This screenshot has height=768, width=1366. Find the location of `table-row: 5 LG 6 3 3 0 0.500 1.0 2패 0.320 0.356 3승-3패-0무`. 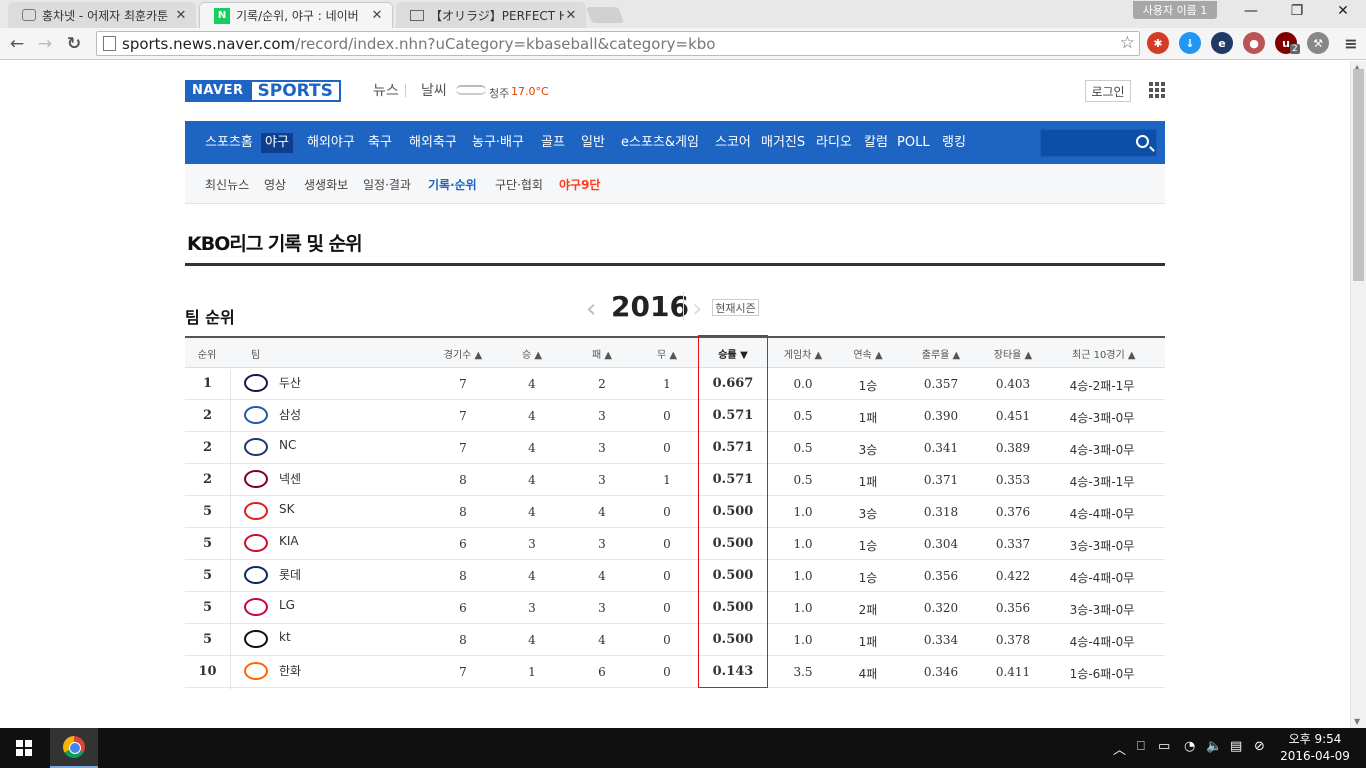

table-row: 5 LG 6 3 3 0 0.500 1.0 2패 0.320 0.356 3승-3패-0무 is located at coordinates (675, 608).